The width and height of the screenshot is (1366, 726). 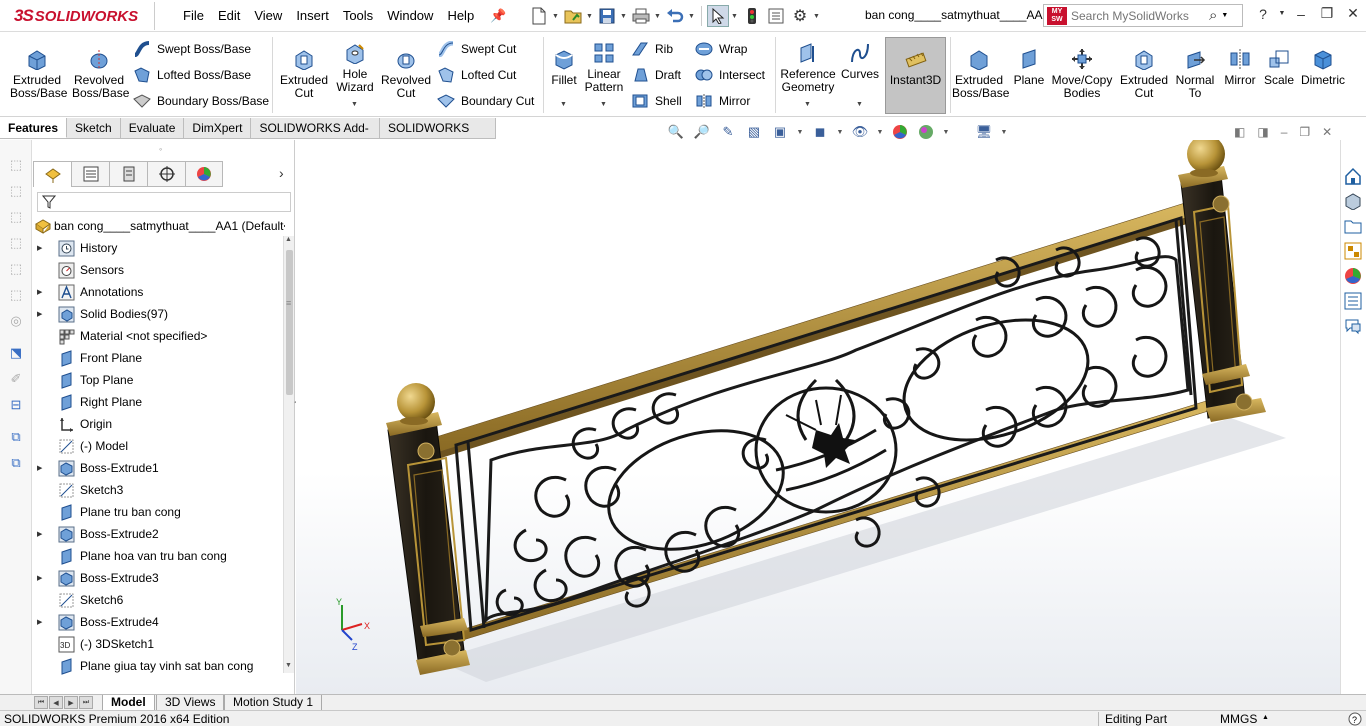 I want to click on circle-tool-icon: ⬚, so click(x=16, y=269).